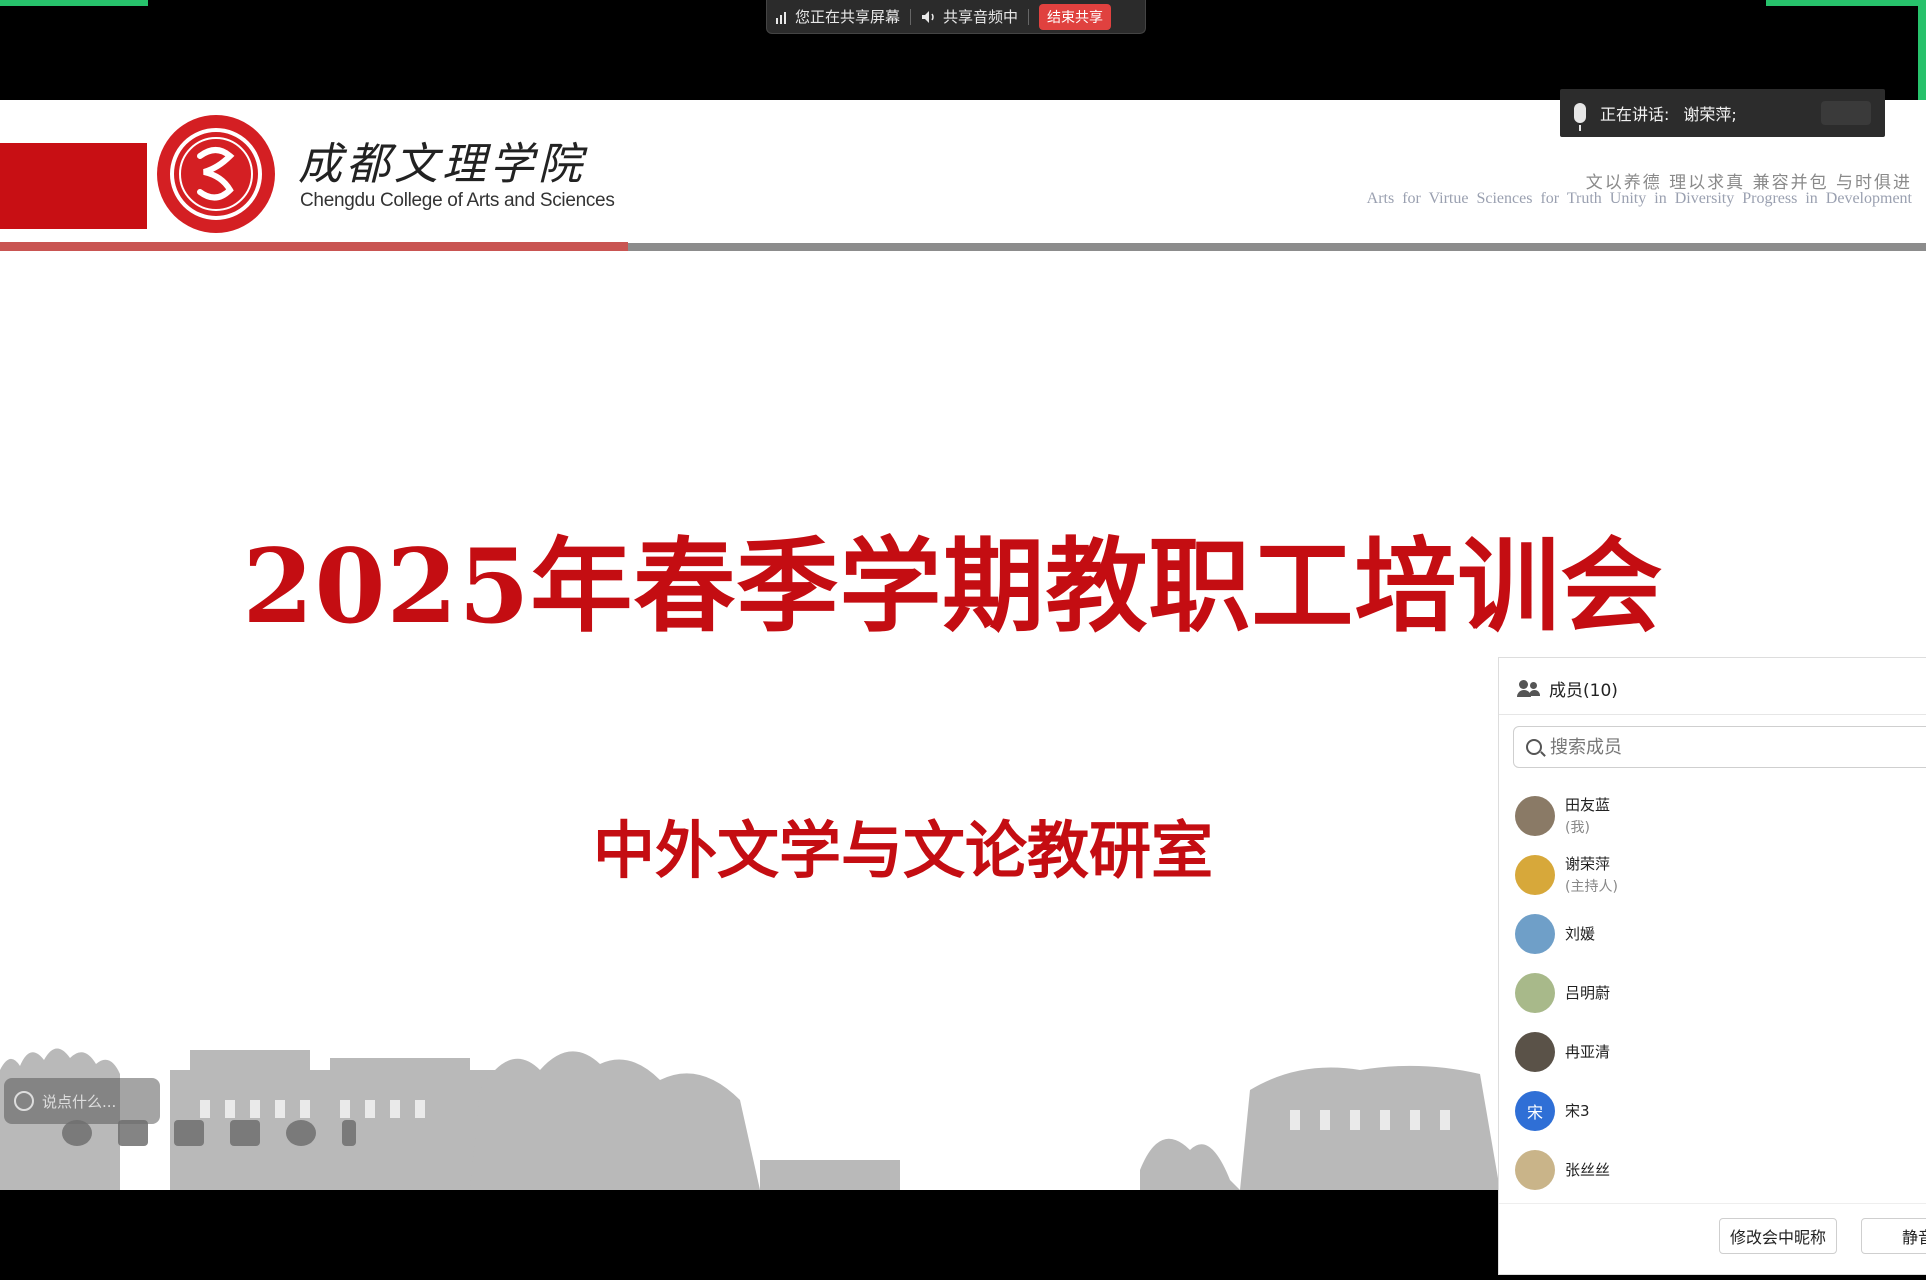  I want to click on list-item: 田友蓝 (我), so click(1715, 815).